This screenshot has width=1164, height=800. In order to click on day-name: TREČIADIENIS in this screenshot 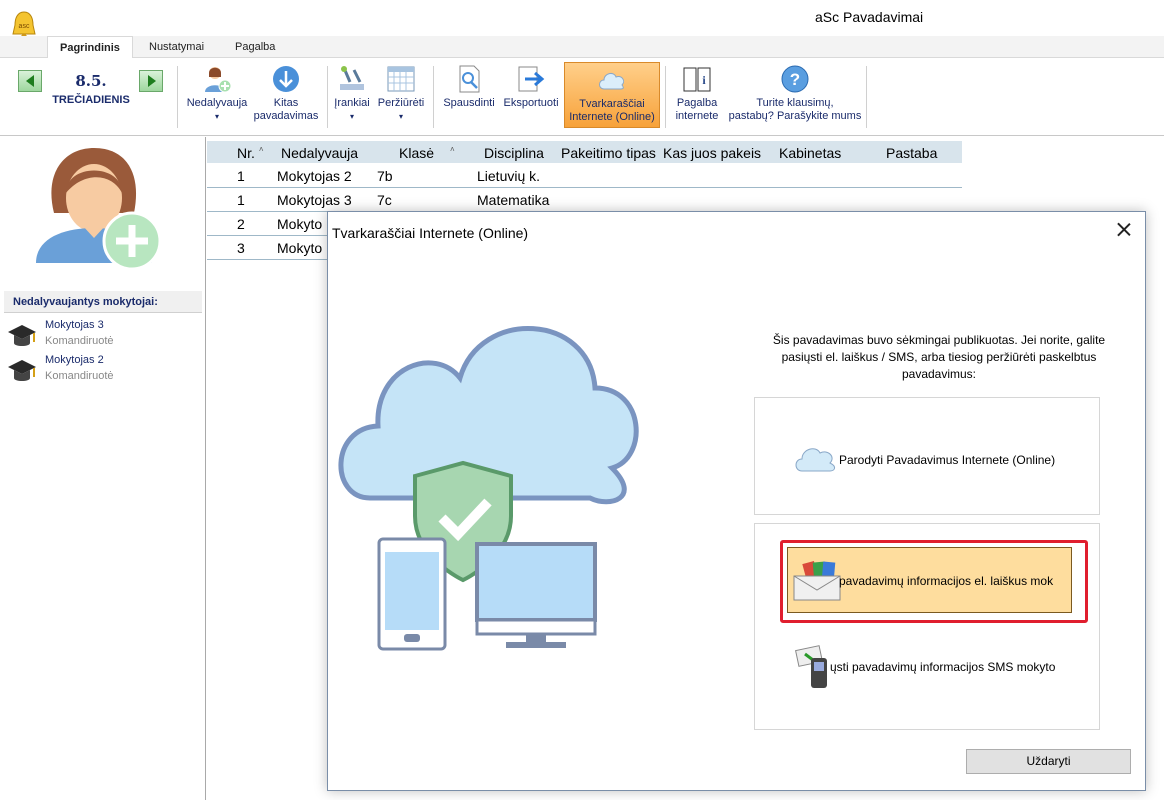, I will do `click(91, 100)`.